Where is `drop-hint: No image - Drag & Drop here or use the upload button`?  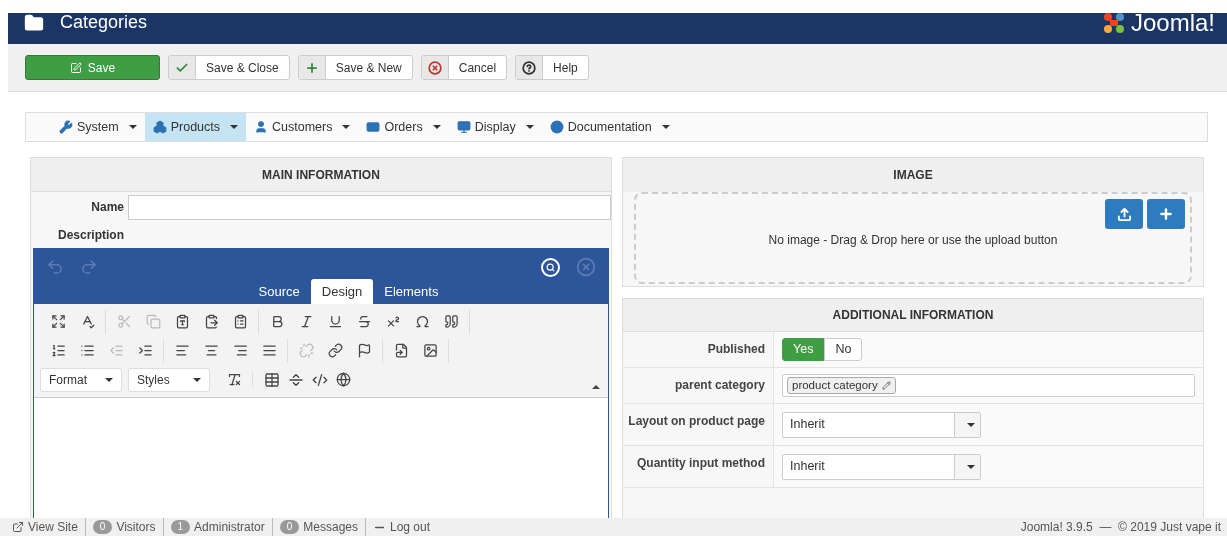 drop-hint: No image - Drag & Drop here or use the upload button is located at coordinates (913, 240).